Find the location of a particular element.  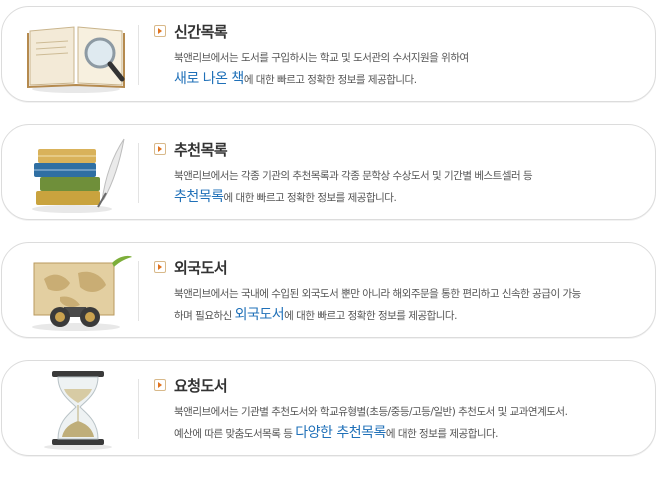

section-description-line2: 예산에 따른 맞춤도서목록 등 다양한 추천목록에 대한 정보를 제공합니다. is located at coordinates (336, 433).